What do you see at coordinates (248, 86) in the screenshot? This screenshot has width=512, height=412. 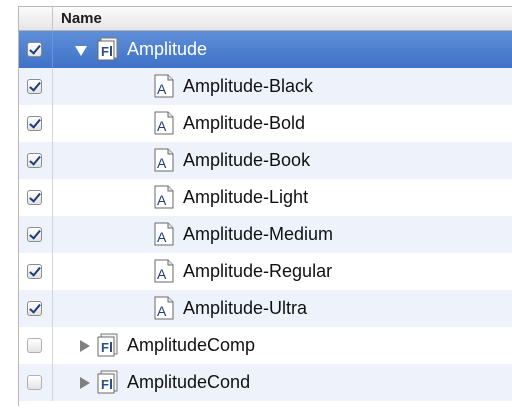 I see `font-label: Amplitude-Black` at bounding box center [248, 86].